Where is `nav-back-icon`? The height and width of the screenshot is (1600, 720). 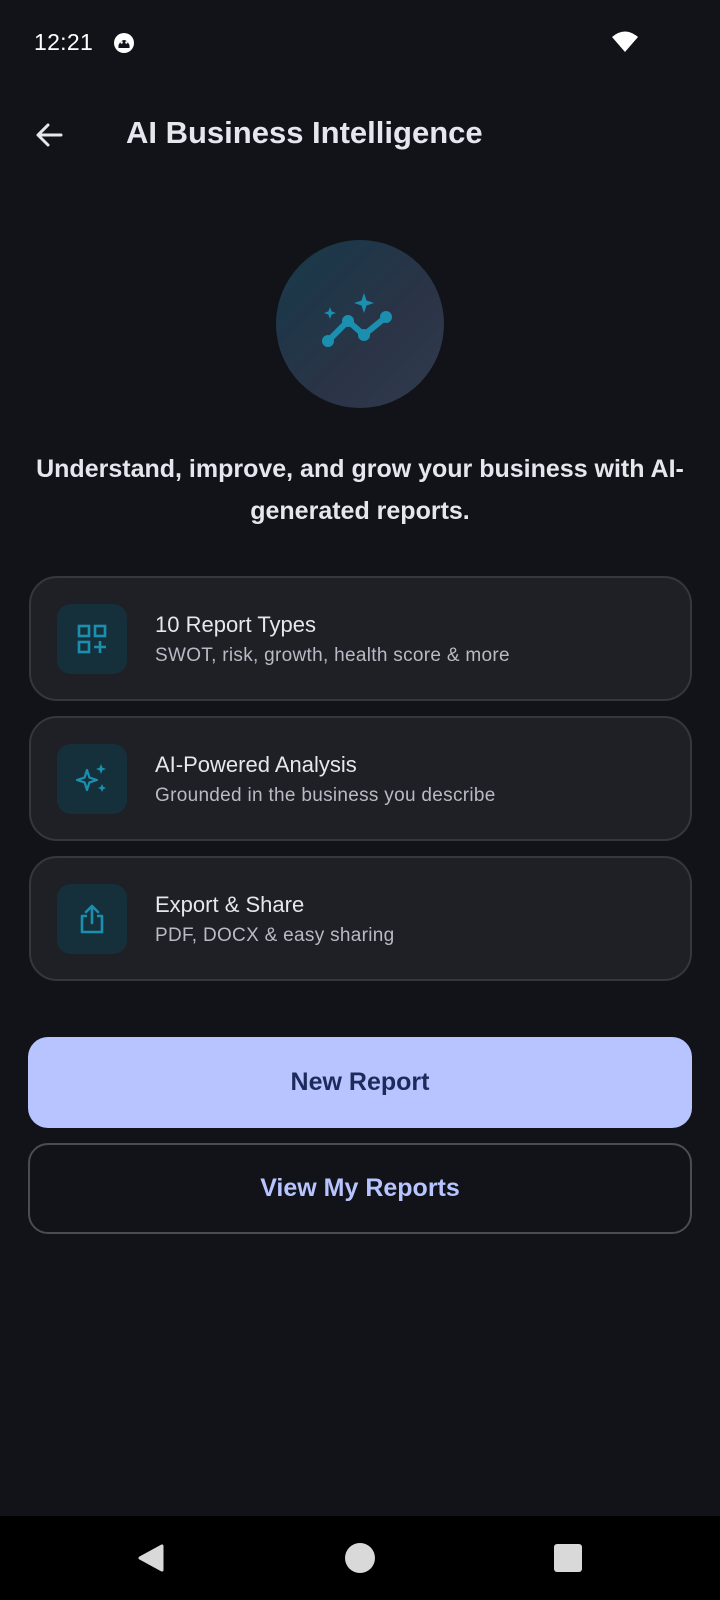
nav-back-icon is located at coordinates (151, 1558).